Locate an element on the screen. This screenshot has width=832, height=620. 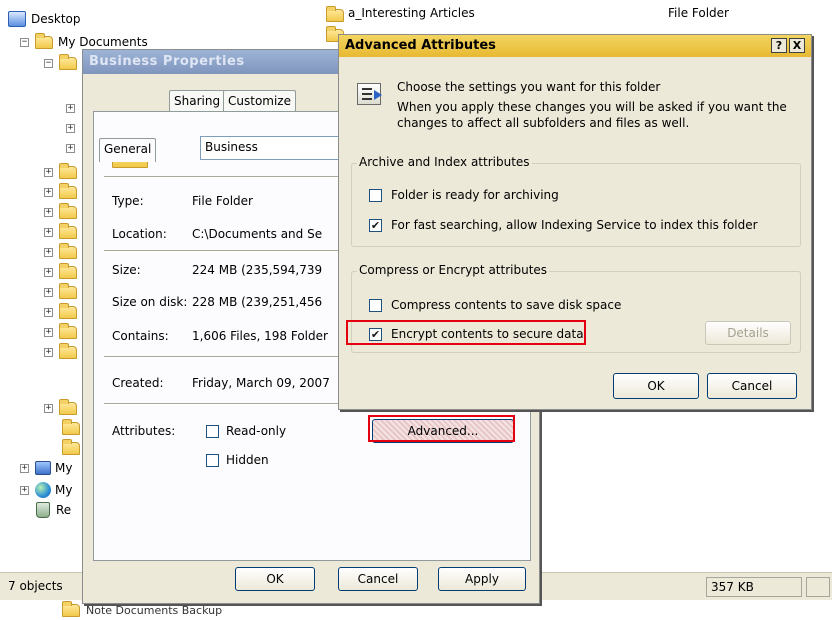
tree-item-desktop: Desktop is located at coordinates (44, 19).